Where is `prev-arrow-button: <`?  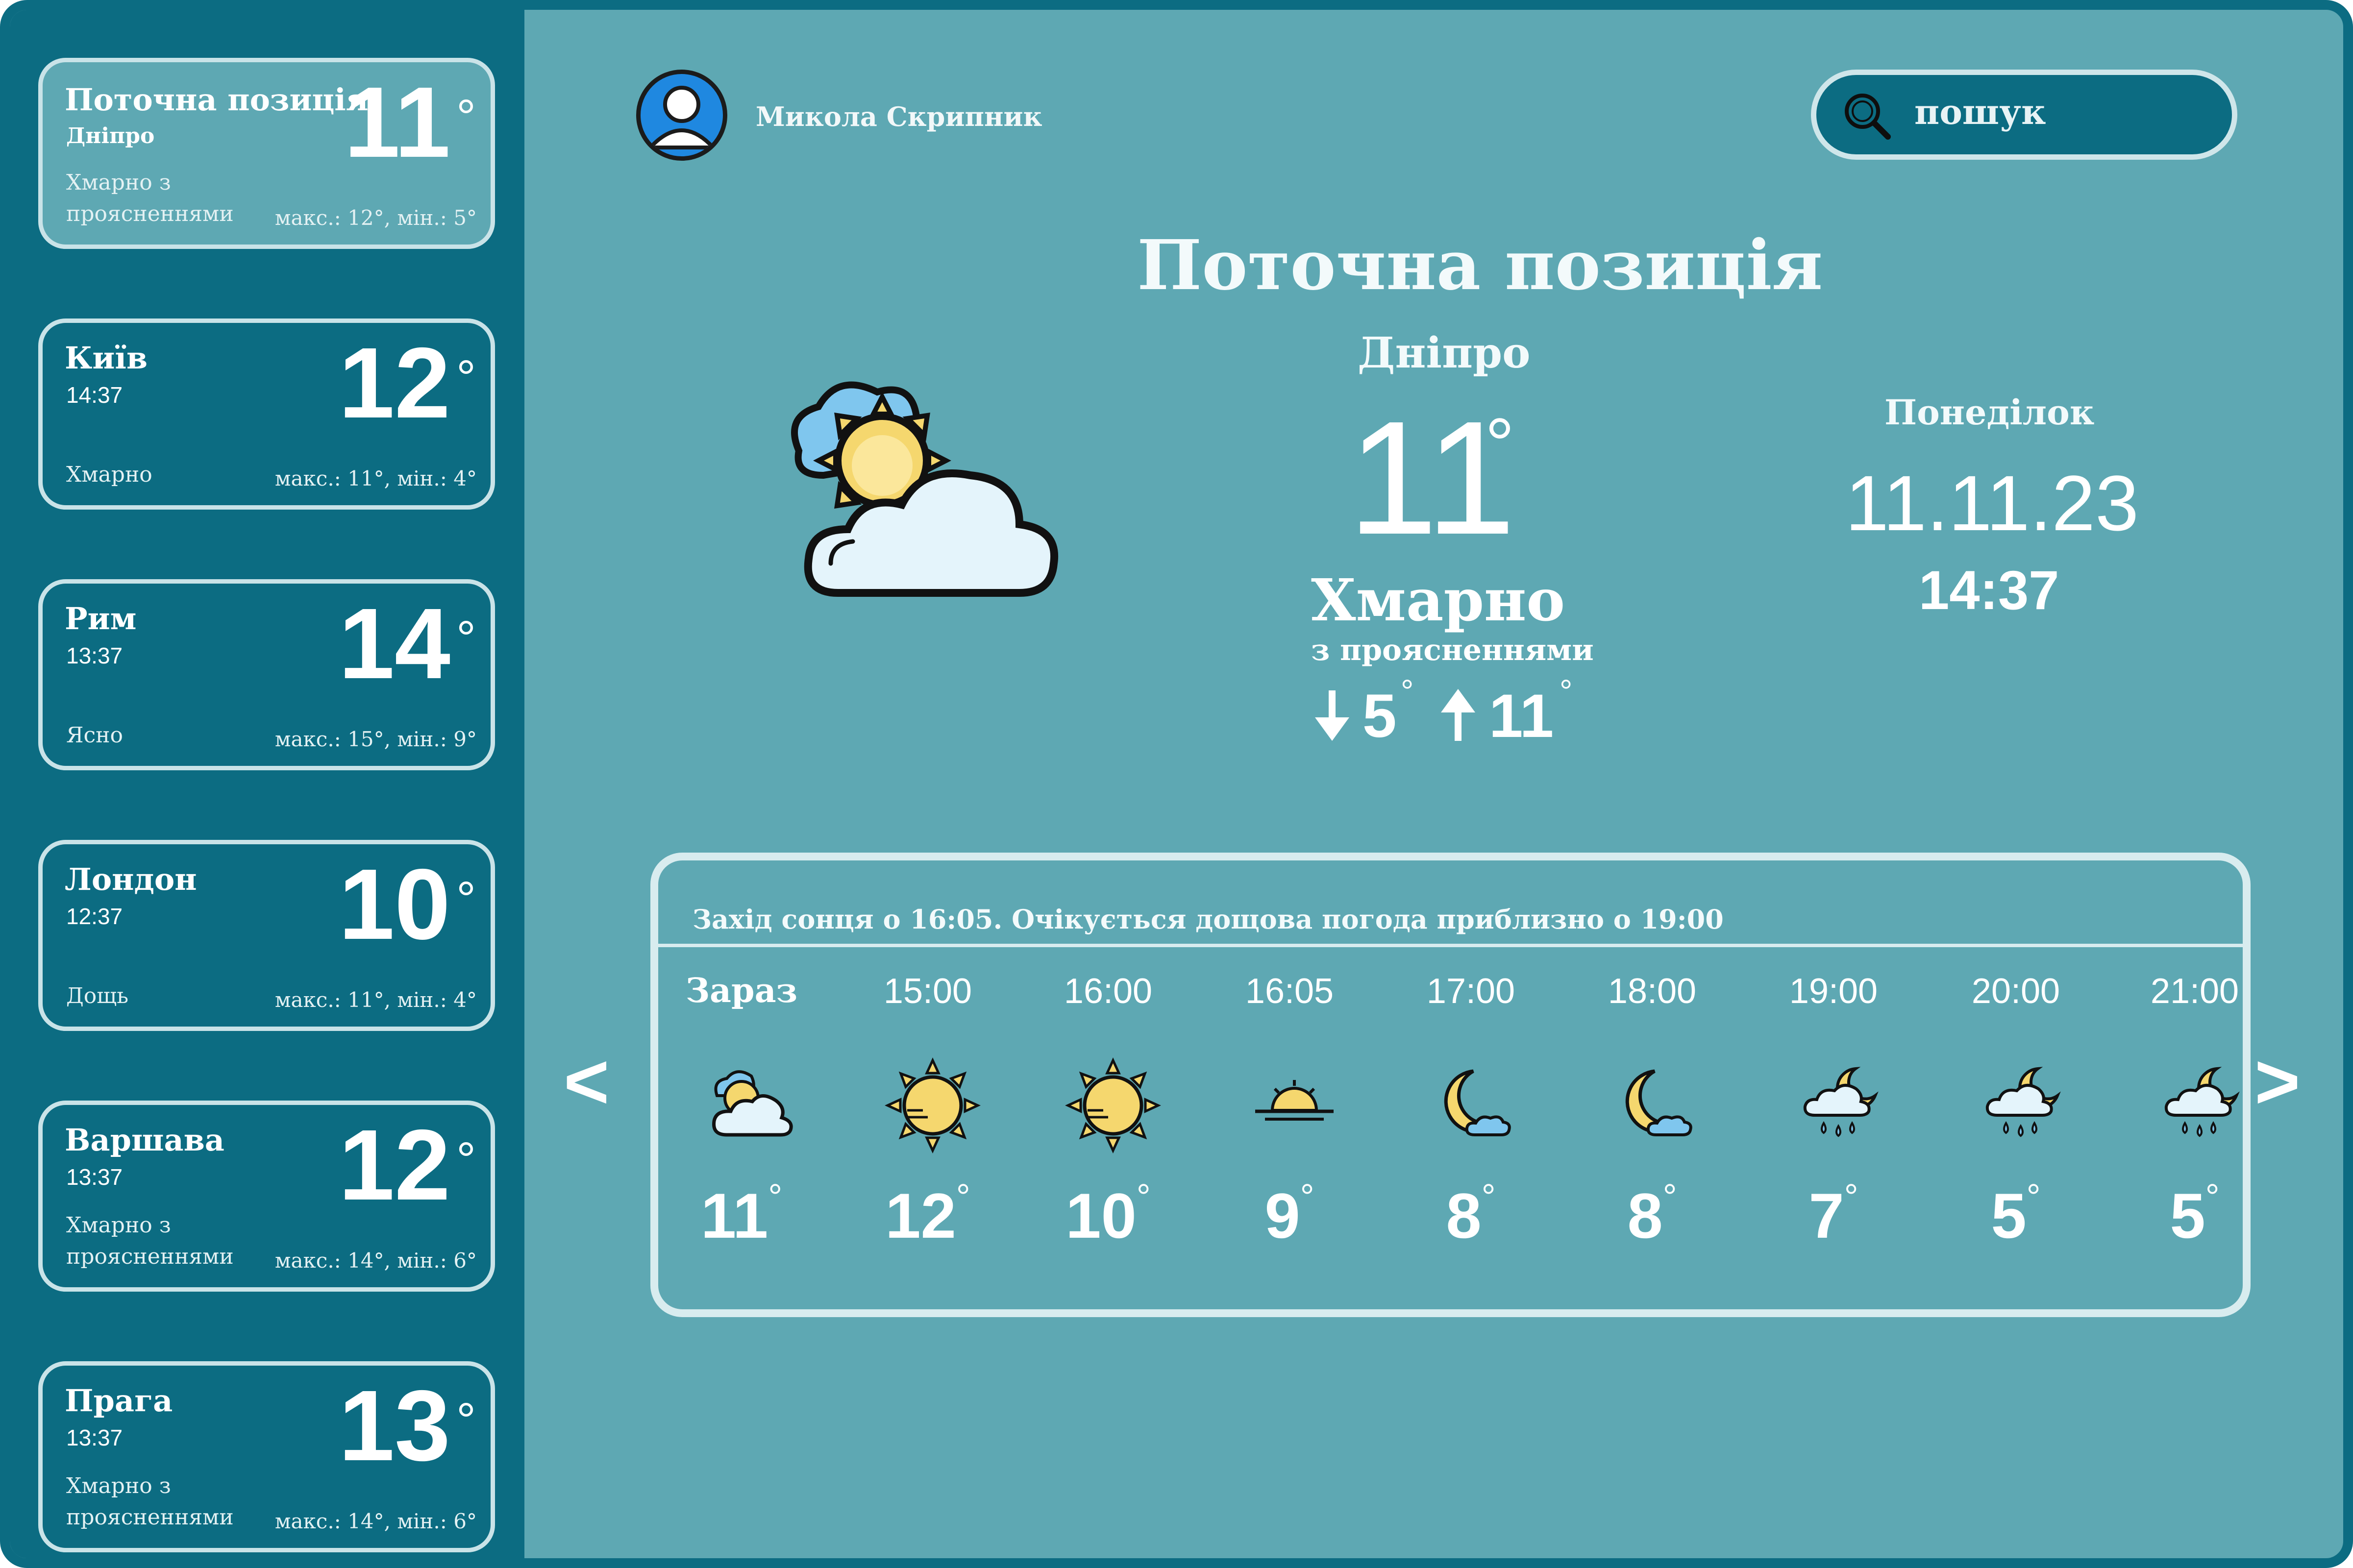 prev-arrow-button: < is located at coordinates (586, 1081).